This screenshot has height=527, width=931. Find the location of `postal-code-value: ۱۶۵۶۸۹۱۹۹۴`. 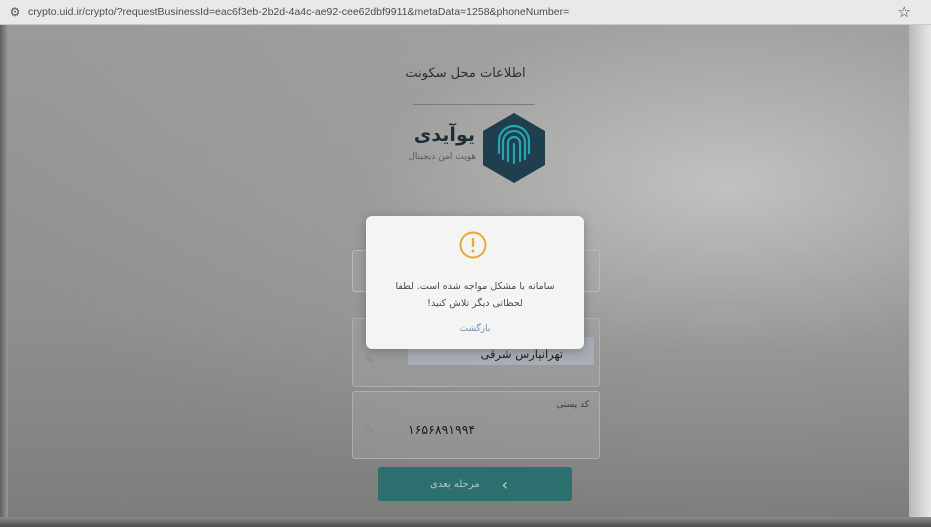

postal-code-value: ۱۶۵۶۸۹۱۹۹۴ is located at coordinates (441, 429).